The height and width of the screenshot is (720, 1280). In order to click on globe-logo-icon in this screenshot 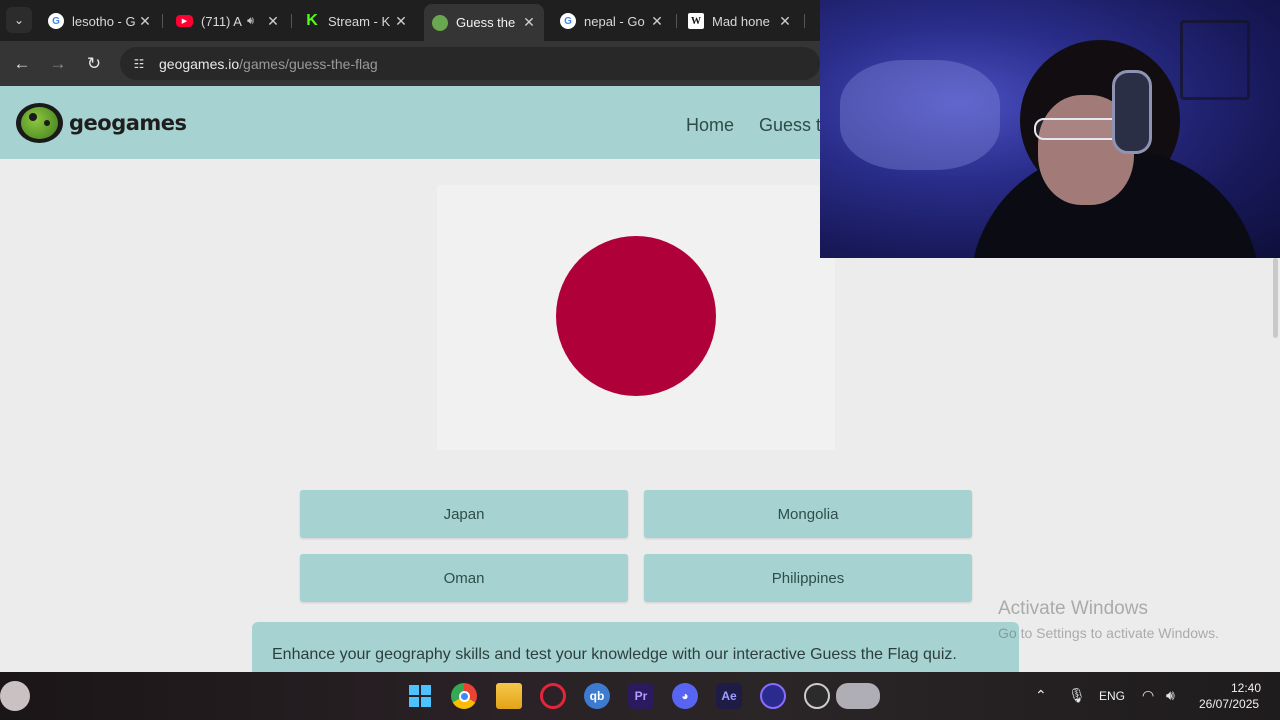, I will do `click(39, 123)`.